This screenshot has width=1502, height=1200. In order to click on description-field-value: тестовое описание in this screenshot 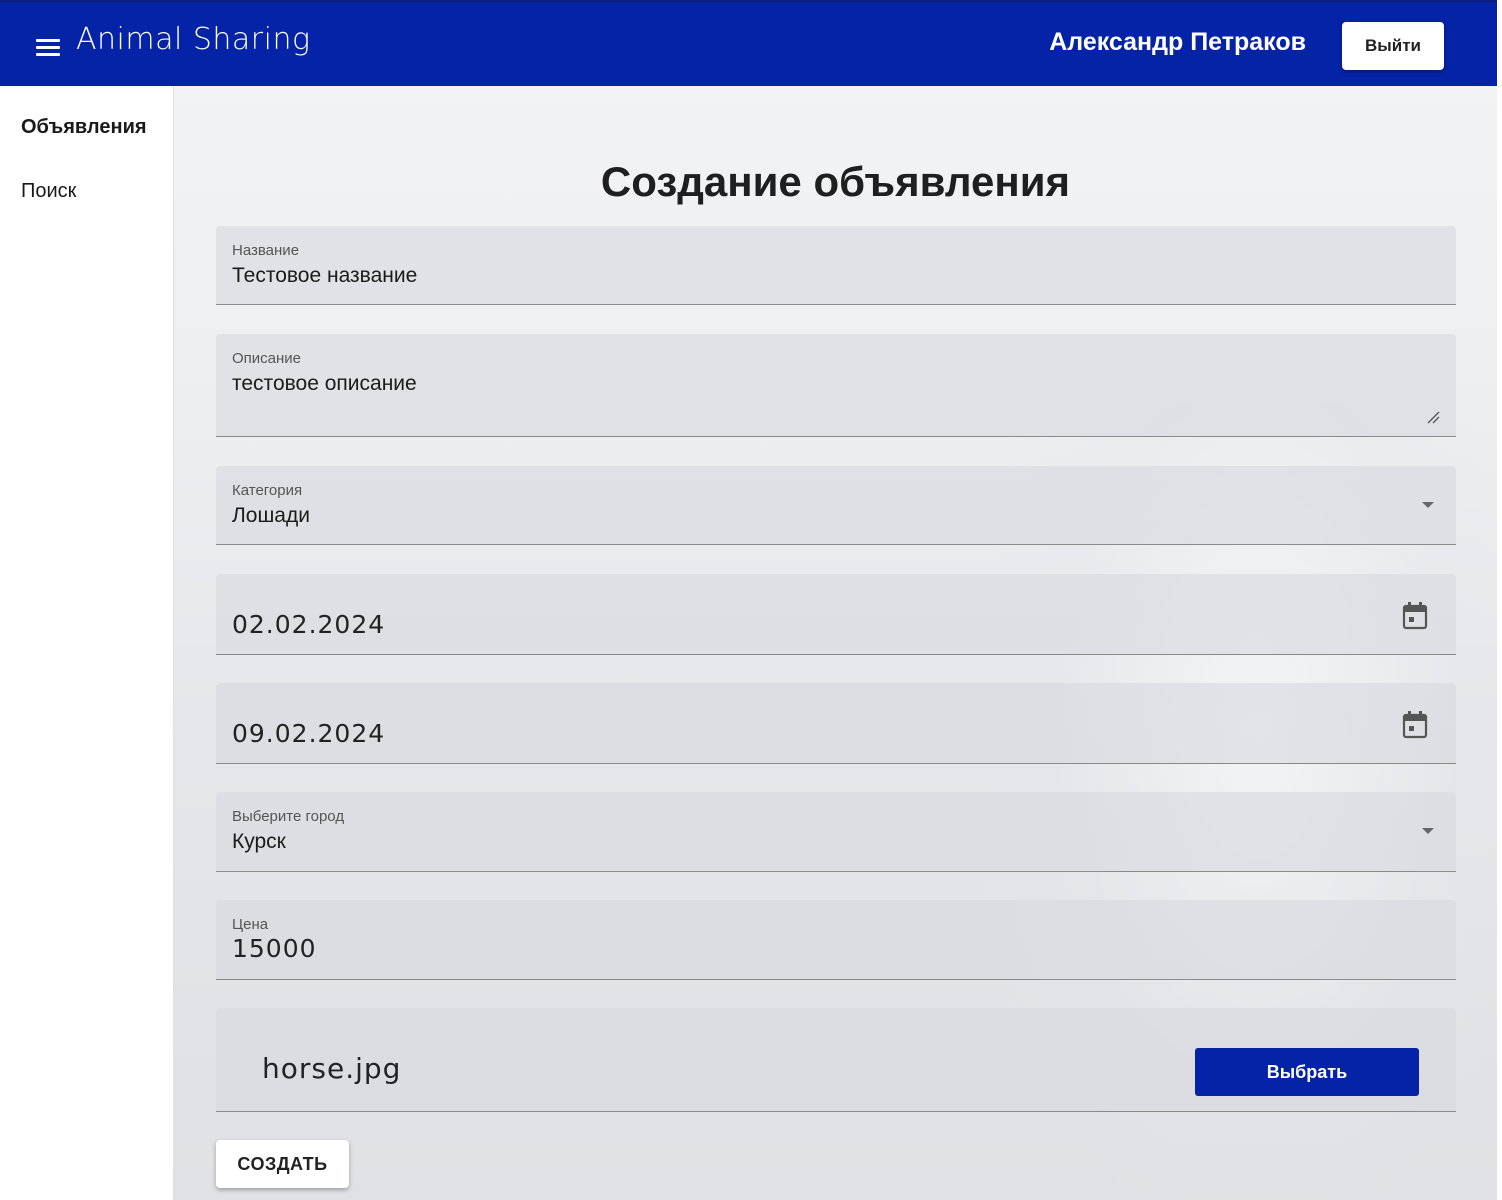, I will do `click(324, 383)`.